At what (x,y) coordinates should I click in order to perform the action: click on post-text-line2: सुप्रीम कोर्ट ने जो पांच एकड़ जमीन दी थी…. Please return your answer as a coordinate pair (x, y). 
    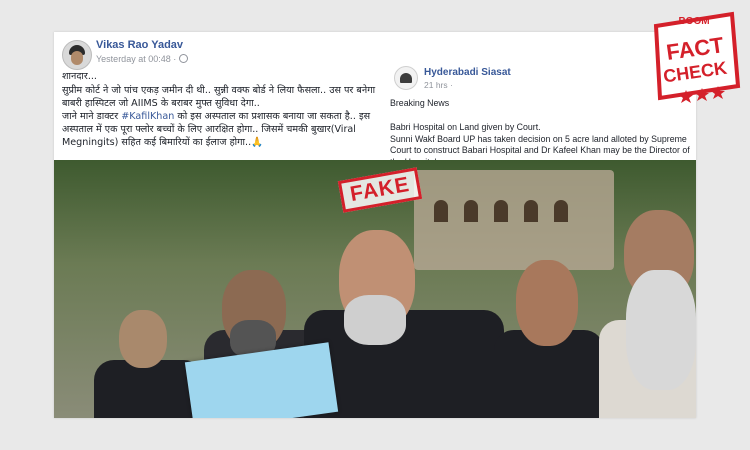
    Looking at the image, I should click on (219, 97).